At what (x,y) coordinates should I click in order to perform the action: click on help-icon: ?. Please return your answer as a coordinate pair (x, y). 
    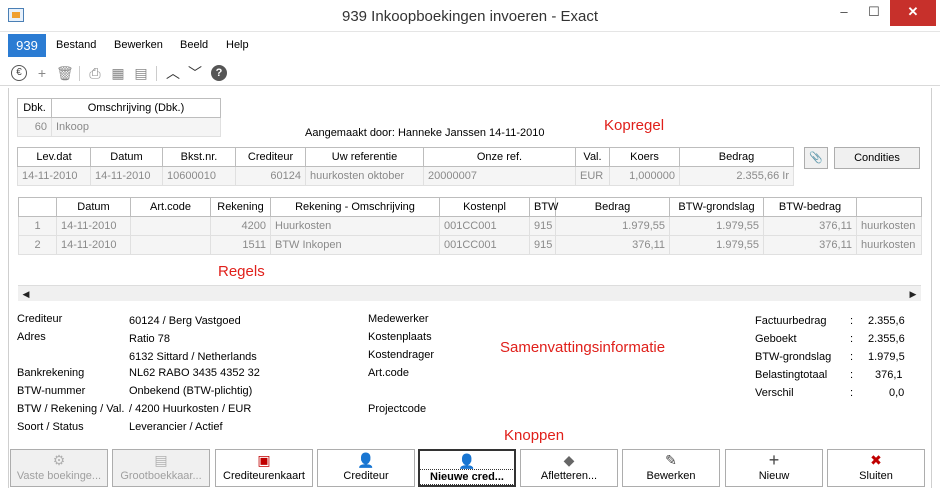
    Looking at the image, I should click on (219, 73).